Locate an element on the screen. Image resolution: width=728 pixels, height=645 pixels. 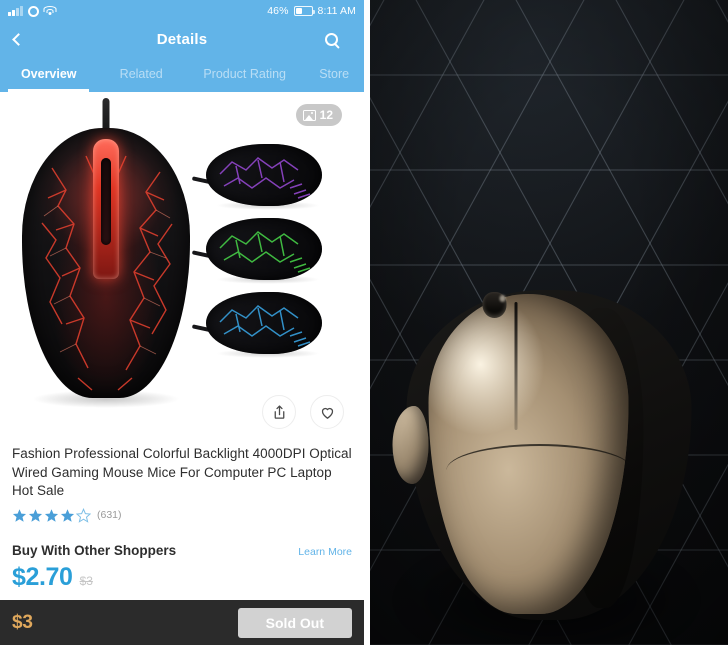
status-bar-left is located at coordinates (32, 11).